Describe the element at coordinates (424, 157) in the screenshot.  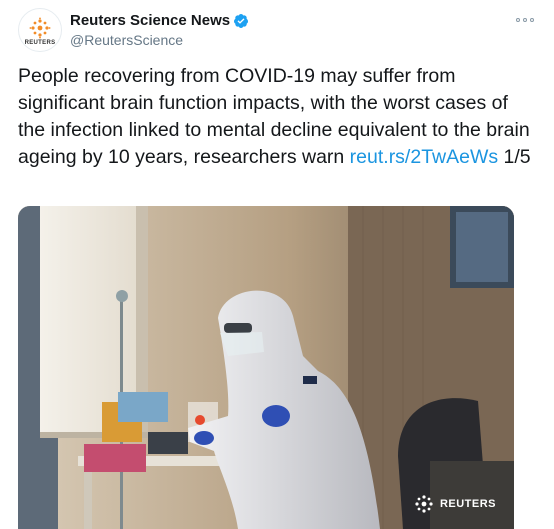
I see `tweet-link: reut.rs/2TwAeWs` at that location.